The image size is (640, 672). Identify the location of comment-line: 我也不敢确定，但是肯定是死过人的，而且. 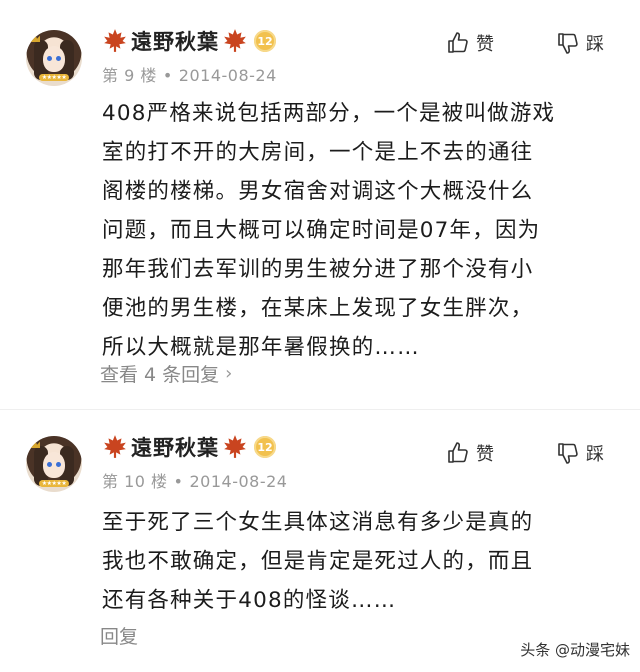
(318, 561).